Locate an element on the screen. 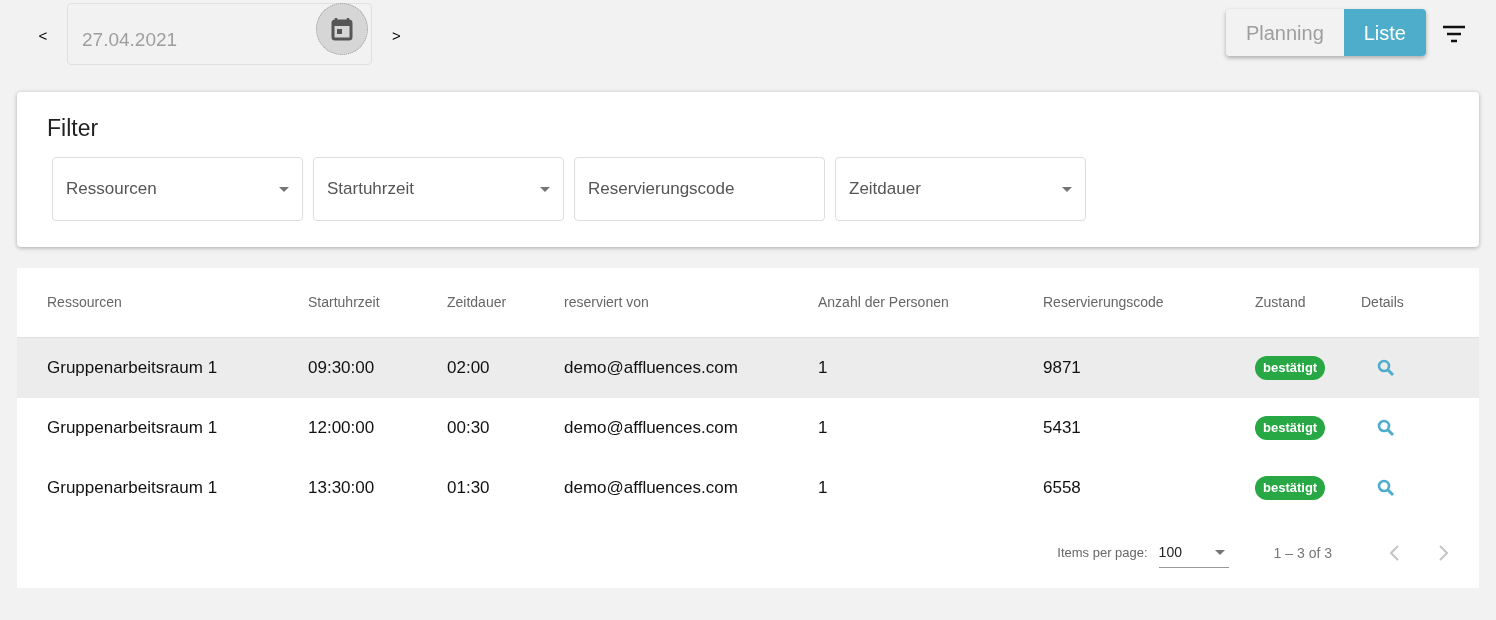 The image size is (1496, 620). column-header: reserviert von is located at coordinates (606, 302).